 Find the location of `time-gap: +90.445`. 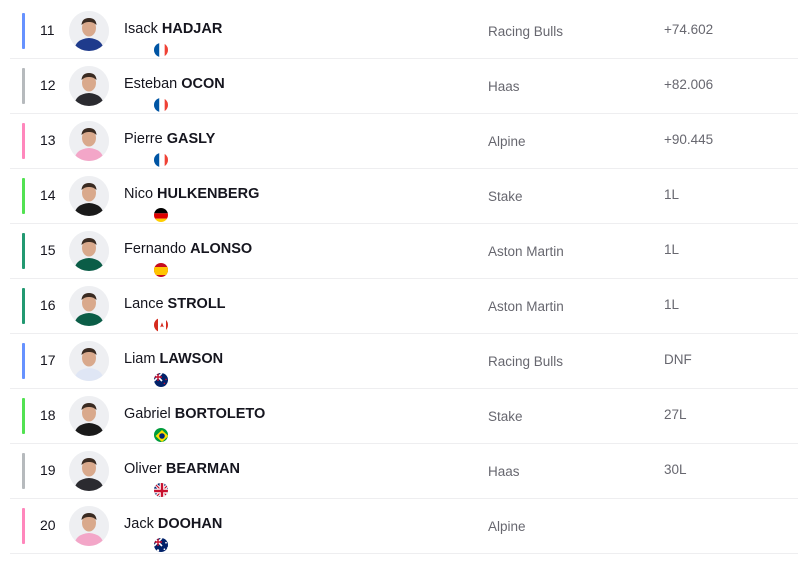

time-gap: +90.445 is located at coordinates (689, 139).